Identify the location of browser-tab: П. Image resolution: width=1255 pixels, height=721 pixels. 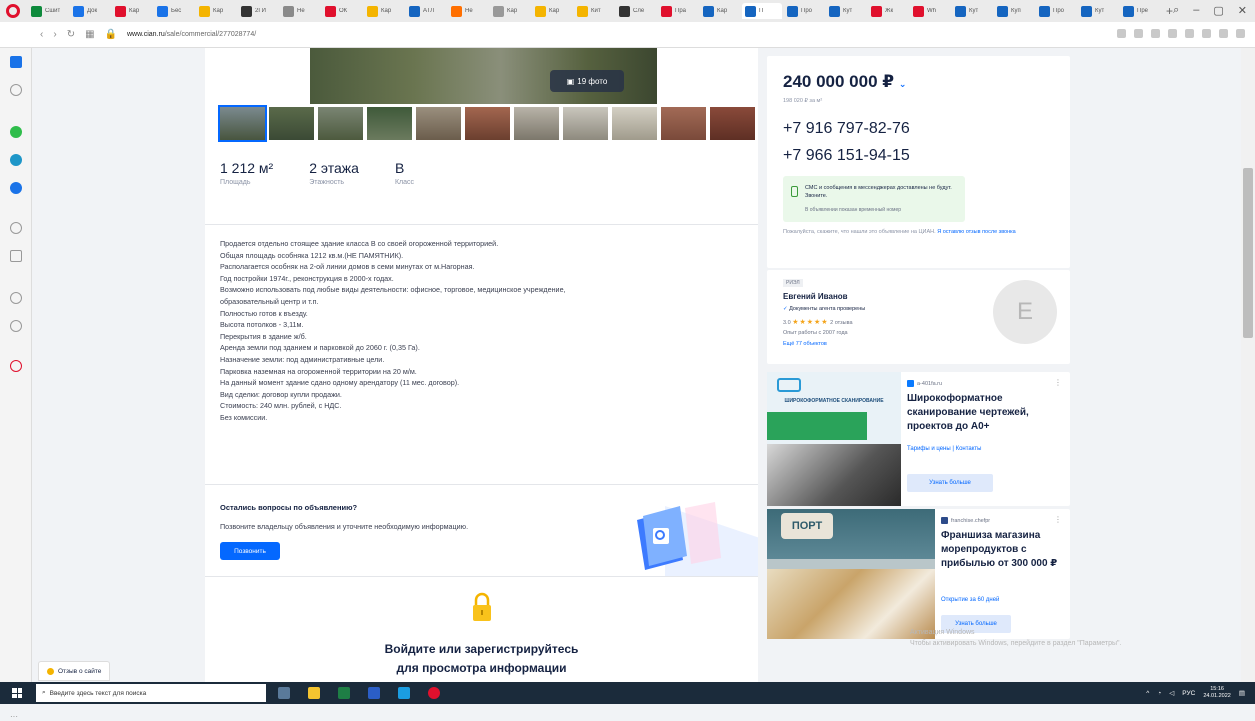
(762, 11).